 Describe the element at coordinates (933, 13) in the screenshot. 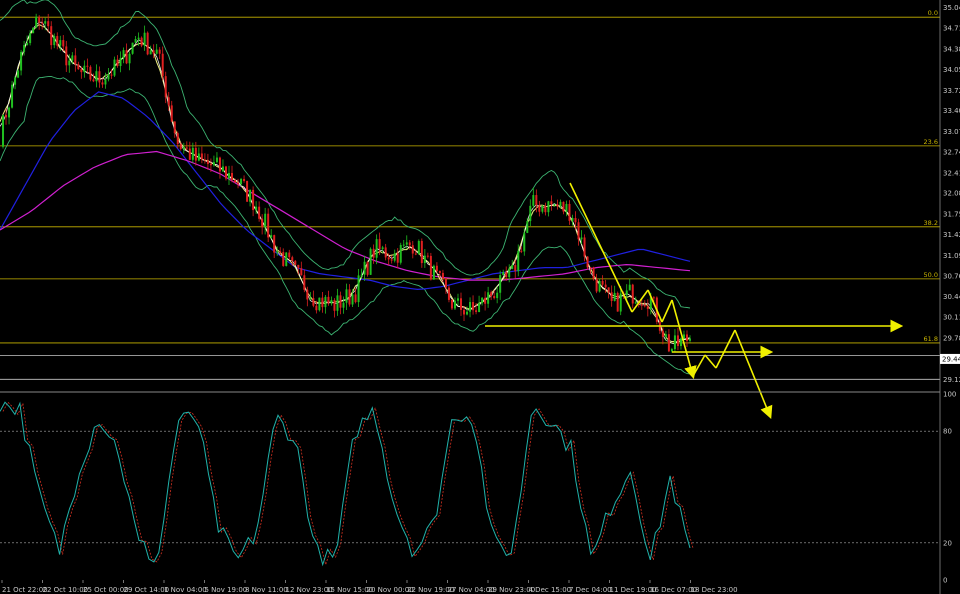

I see `fib-label: 0.0` at that location.